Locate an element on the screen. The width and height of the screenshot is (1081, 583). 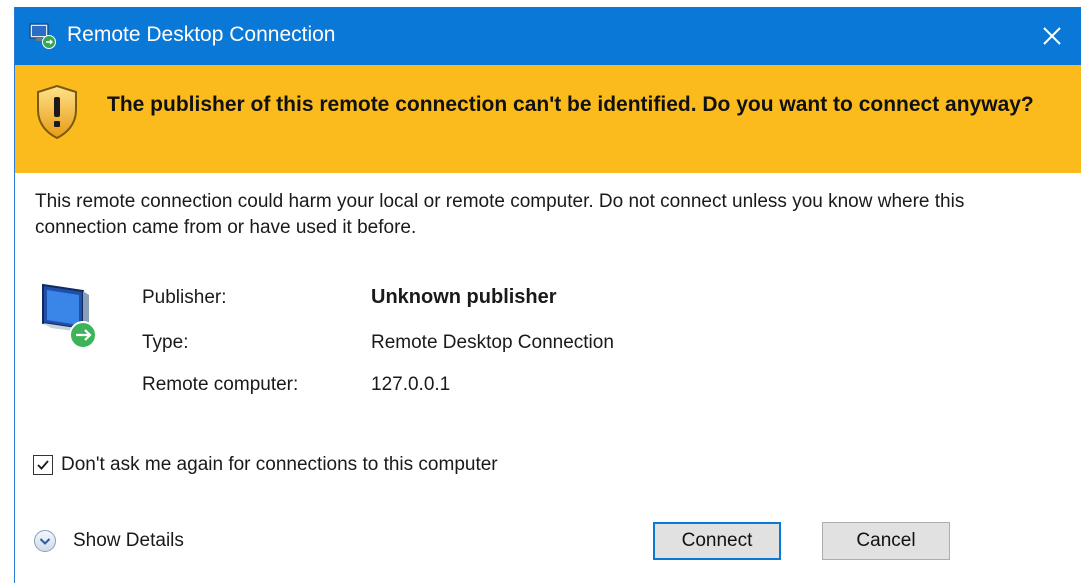
checkmark-icon is located at coordinates (43, 465).